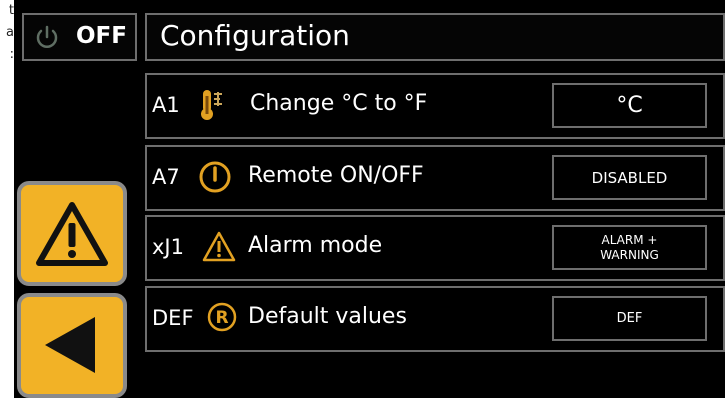 The height and width of the screenshot is (398, 725). Describe the element at coordinates (629, 177) in the screenshot. I see `param-value-button: DISABLED` at that location.